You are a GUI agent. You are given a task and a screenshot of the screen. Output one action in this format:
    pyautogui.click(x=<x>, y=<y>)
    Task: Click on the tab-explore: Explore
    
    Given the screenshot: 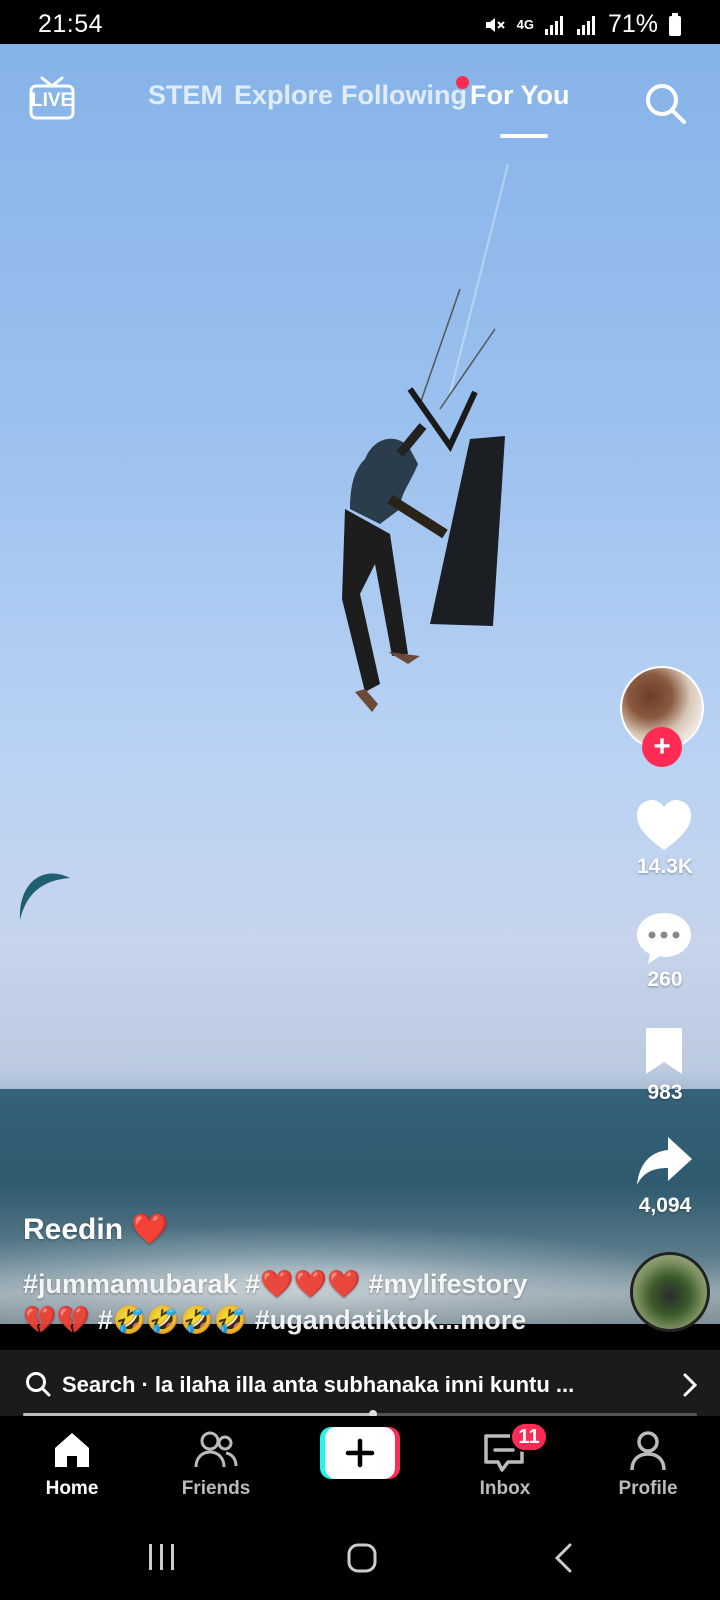 What is the action you would take?
    pyautogui.click(x=283, y=95)
    